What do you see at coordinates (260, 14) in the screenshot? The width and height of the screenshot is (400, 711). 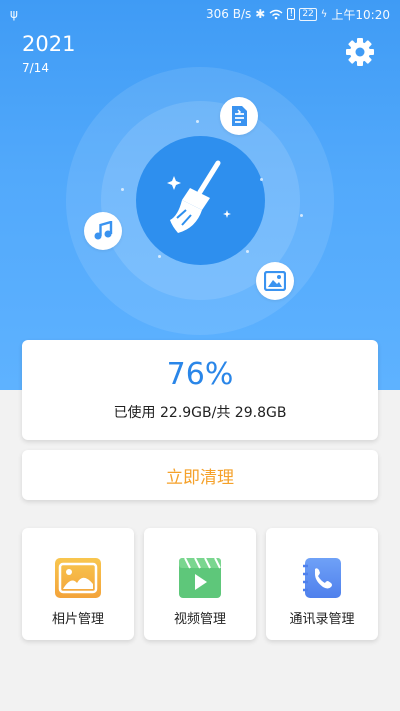 I see `bluetooth-icon: ✱` at bounding box center [260, 14].